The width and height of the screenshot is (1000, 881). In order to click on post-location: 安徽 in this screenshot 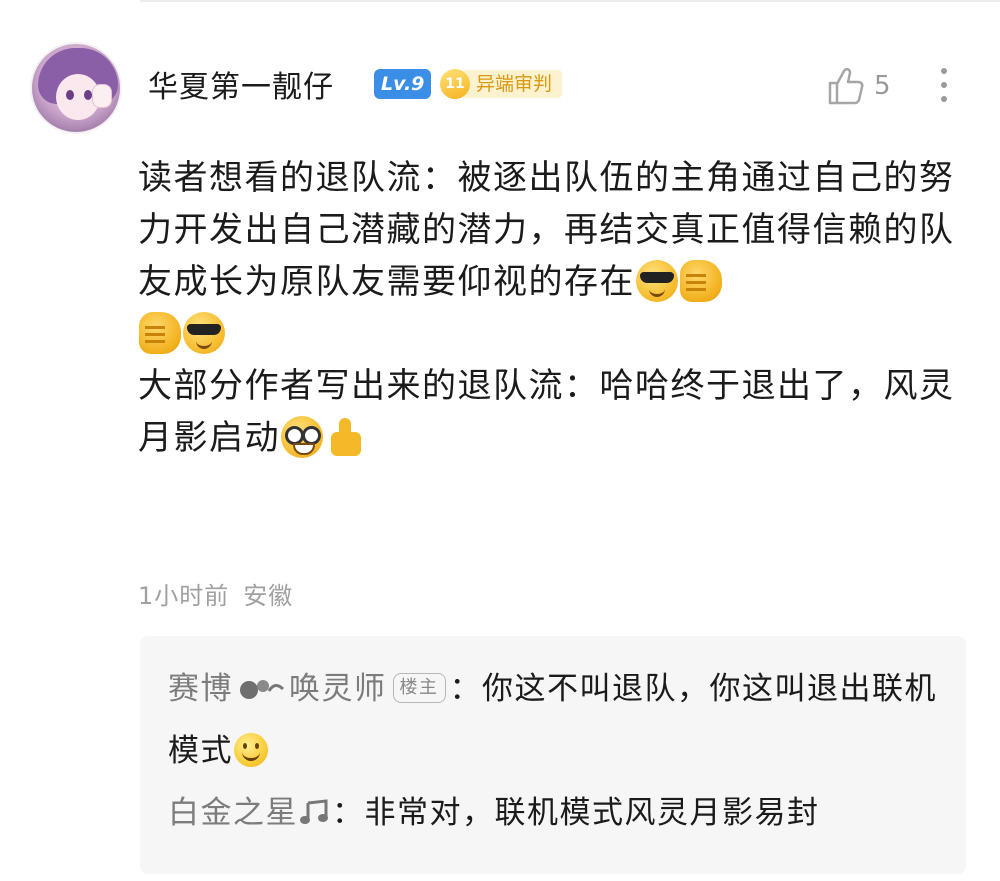, I will do `click(268, 596)`.